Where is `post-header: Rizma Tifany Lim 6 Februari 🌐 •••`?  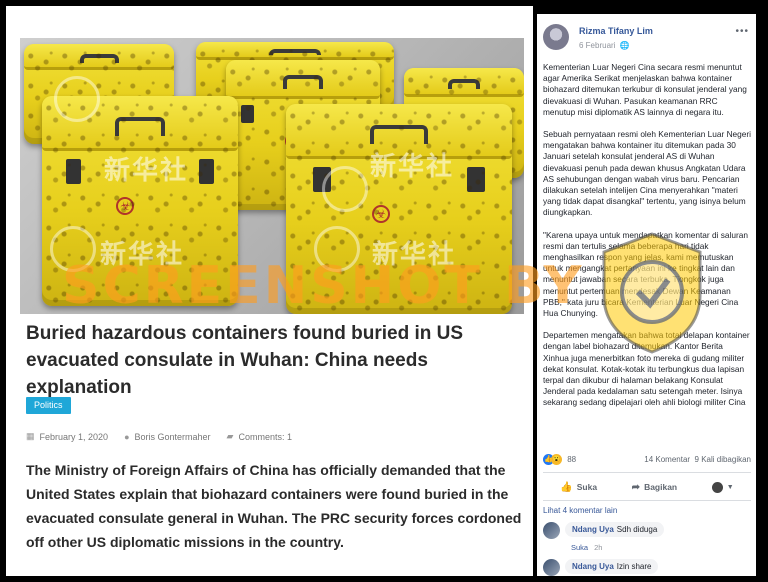
post-header: Rizma Tifany Lim 6 Februari 🌐 ••• is located at coordinates (648, 40).